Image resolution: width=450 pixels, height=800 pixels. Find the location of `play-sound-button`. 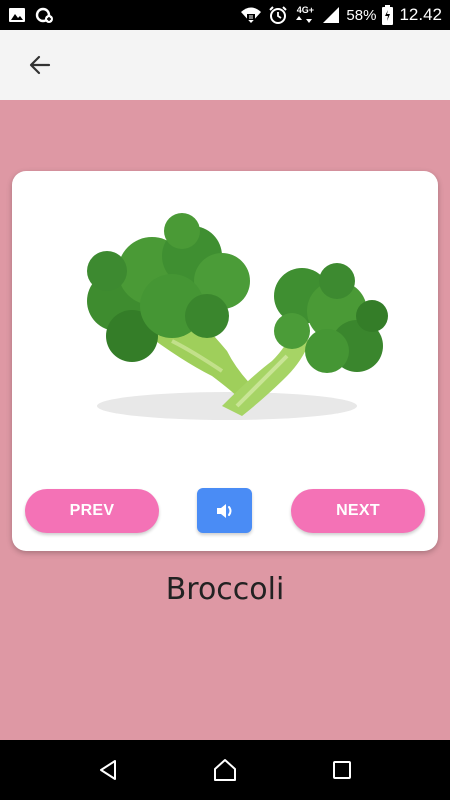

play-sound-button is located at coordinates (224, 510).